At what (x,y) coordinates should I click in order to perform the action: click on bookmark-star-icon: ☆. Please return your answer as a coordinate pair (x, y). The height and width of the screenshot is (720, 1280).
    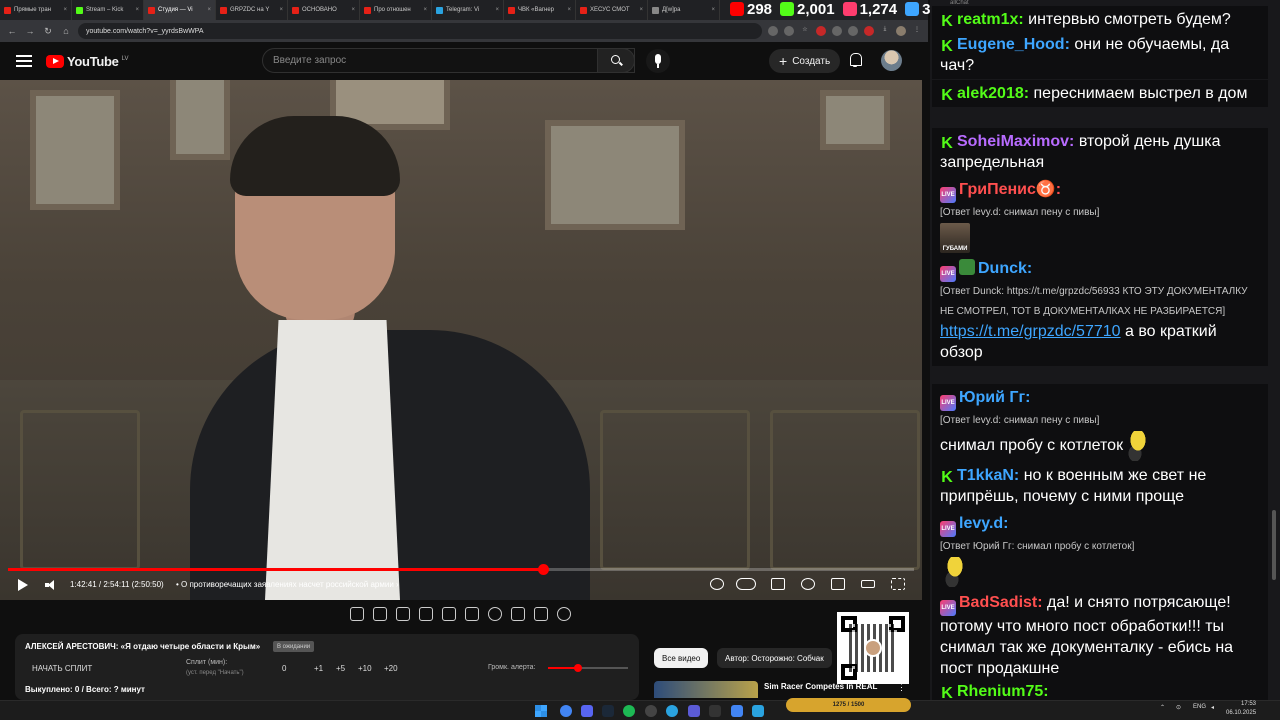
    Looking at the image, I should click on (805, 31).